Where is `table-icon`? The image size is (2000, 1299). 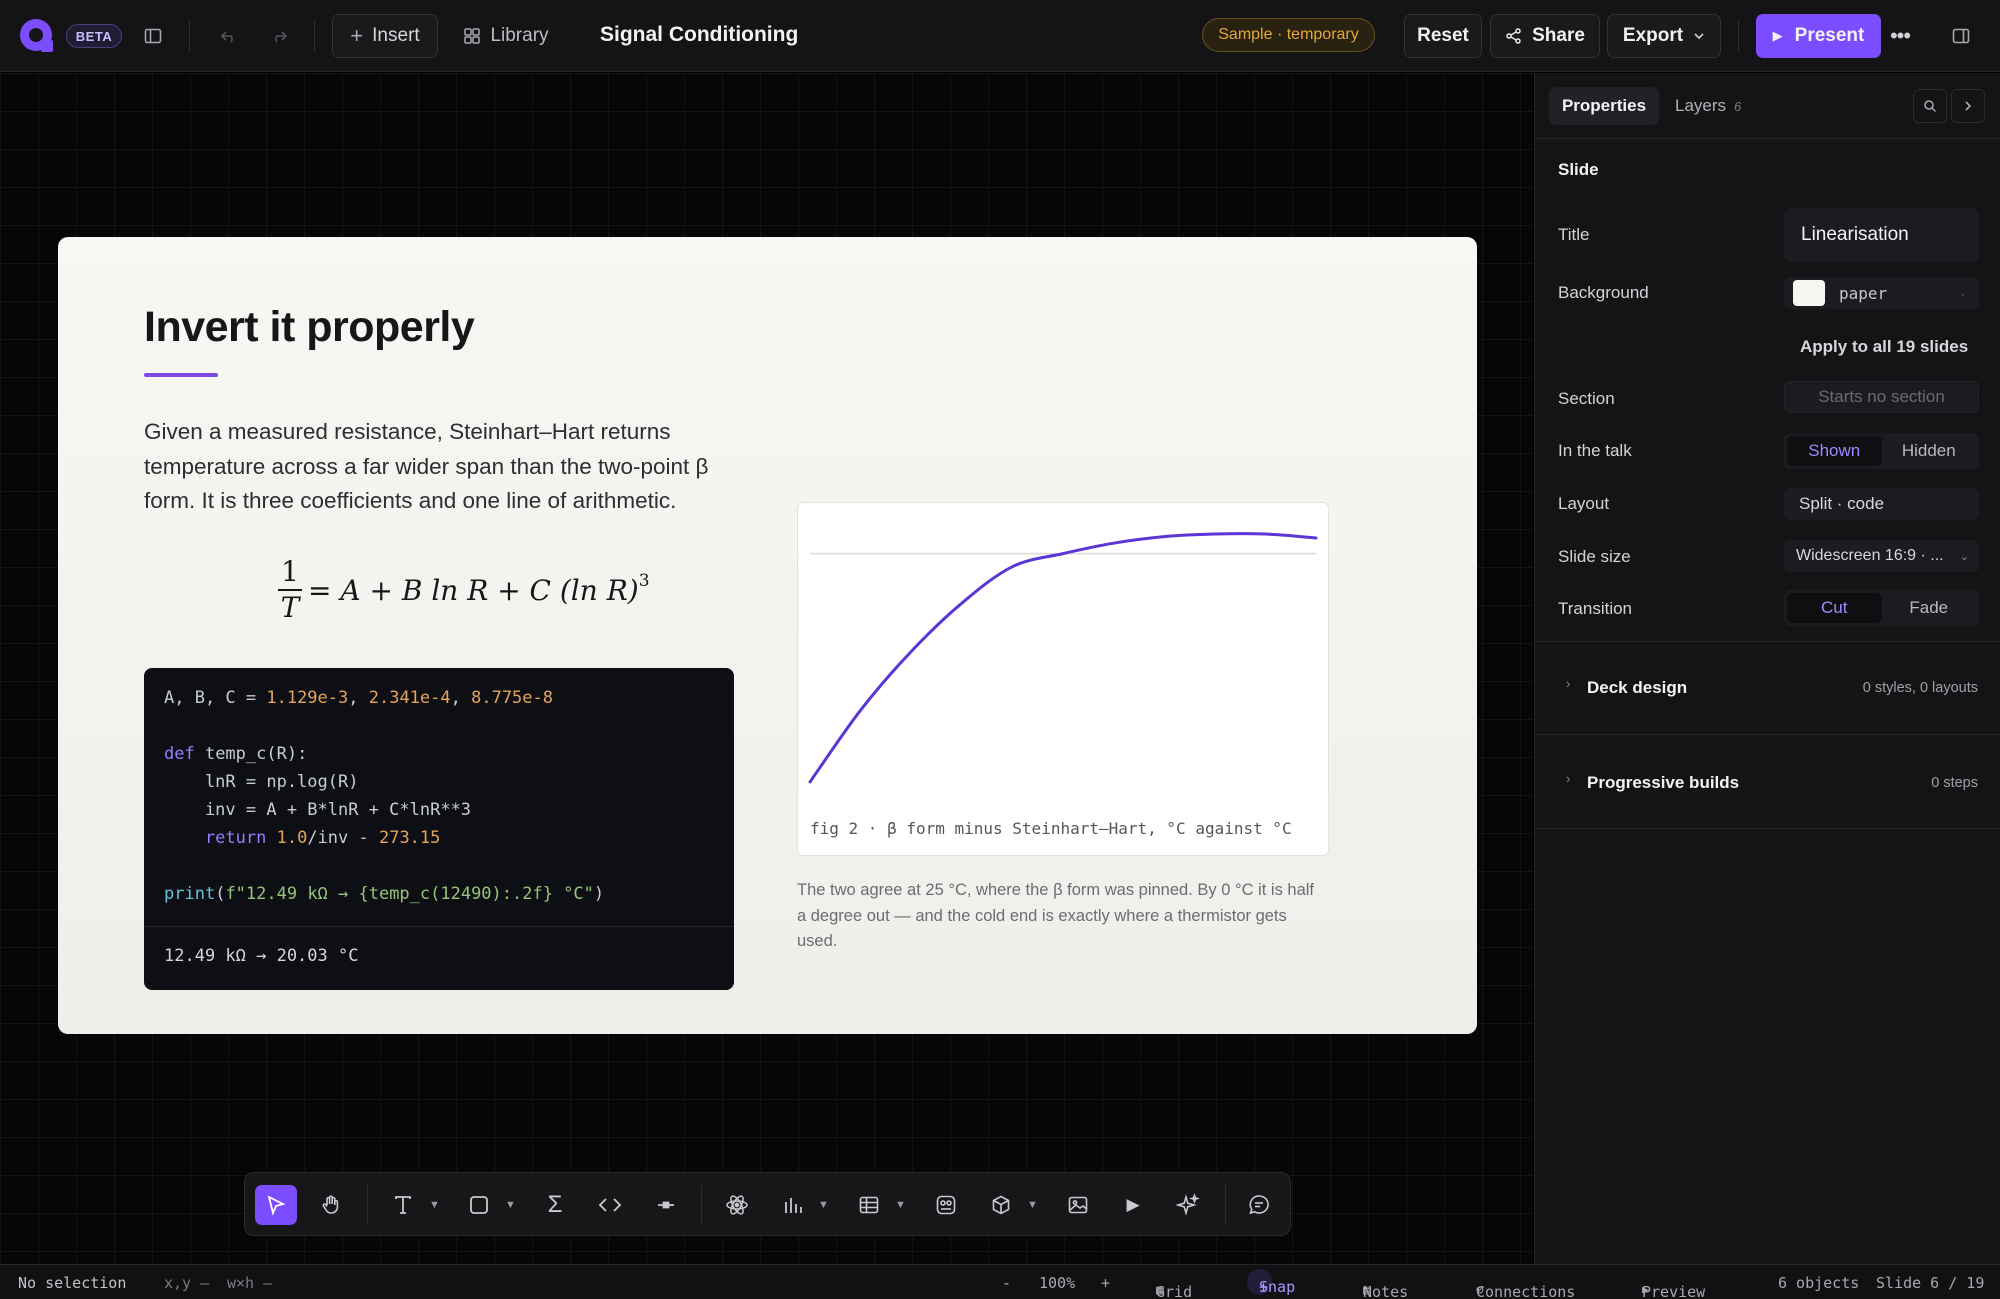 table-icon is located at coordinates (869, 1205).